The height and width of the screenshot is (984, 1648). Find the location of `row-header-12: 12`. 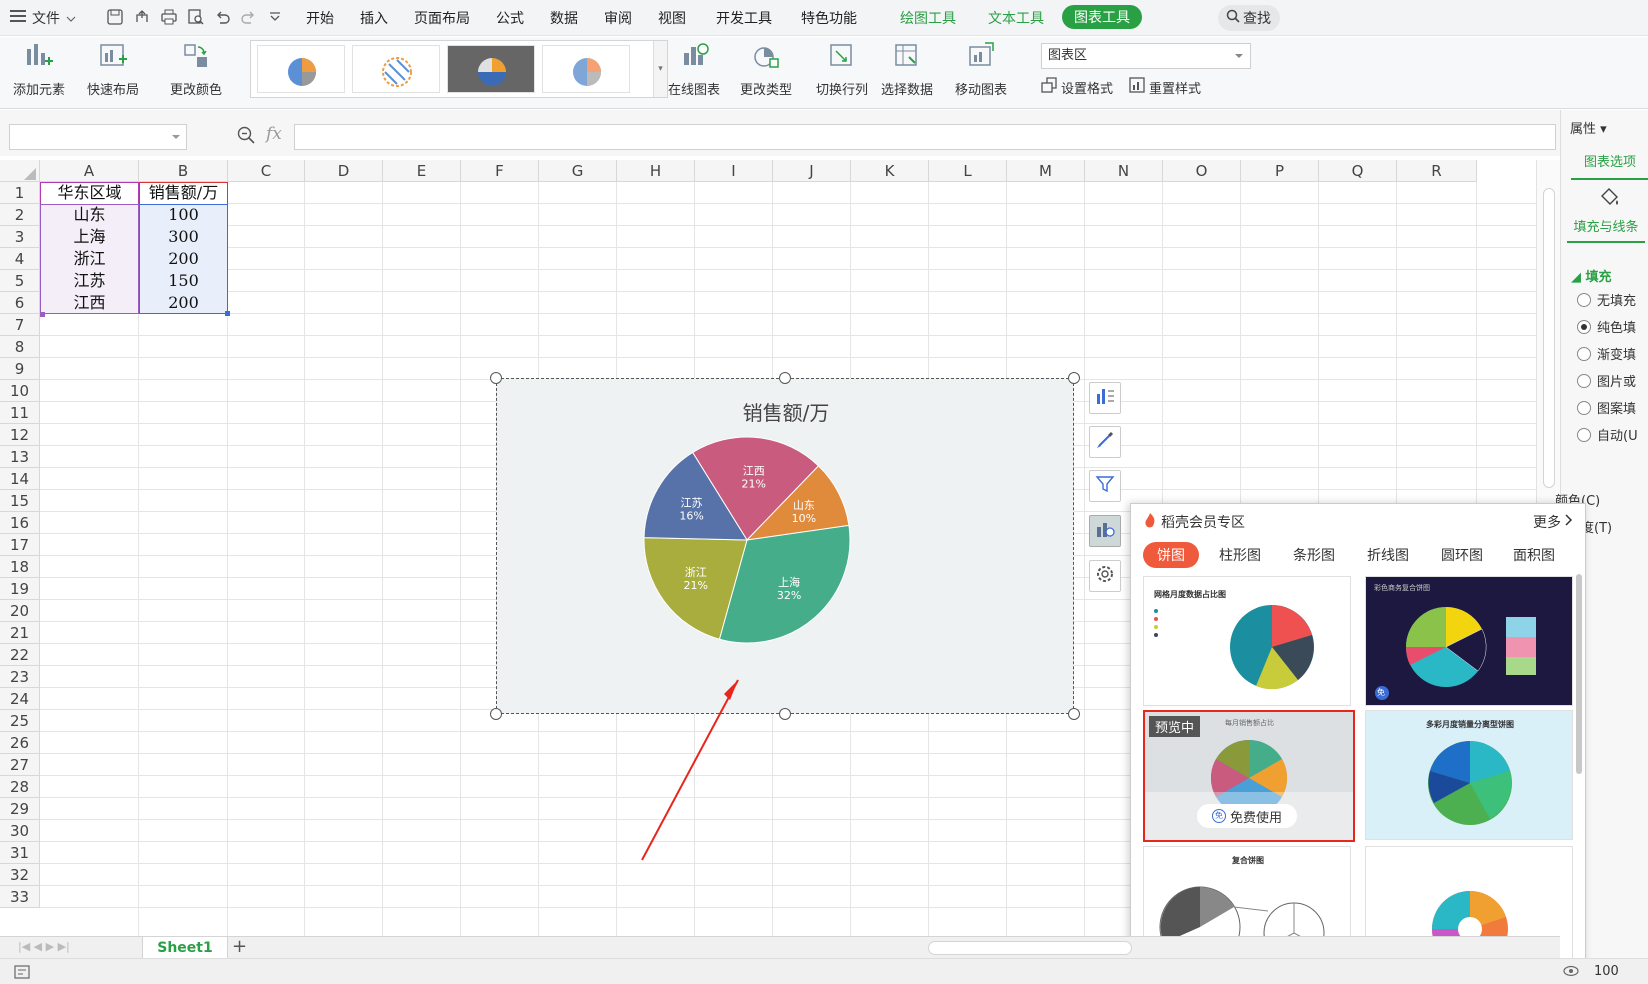

row-header-12: 12 is located at coordinates (20, 435).